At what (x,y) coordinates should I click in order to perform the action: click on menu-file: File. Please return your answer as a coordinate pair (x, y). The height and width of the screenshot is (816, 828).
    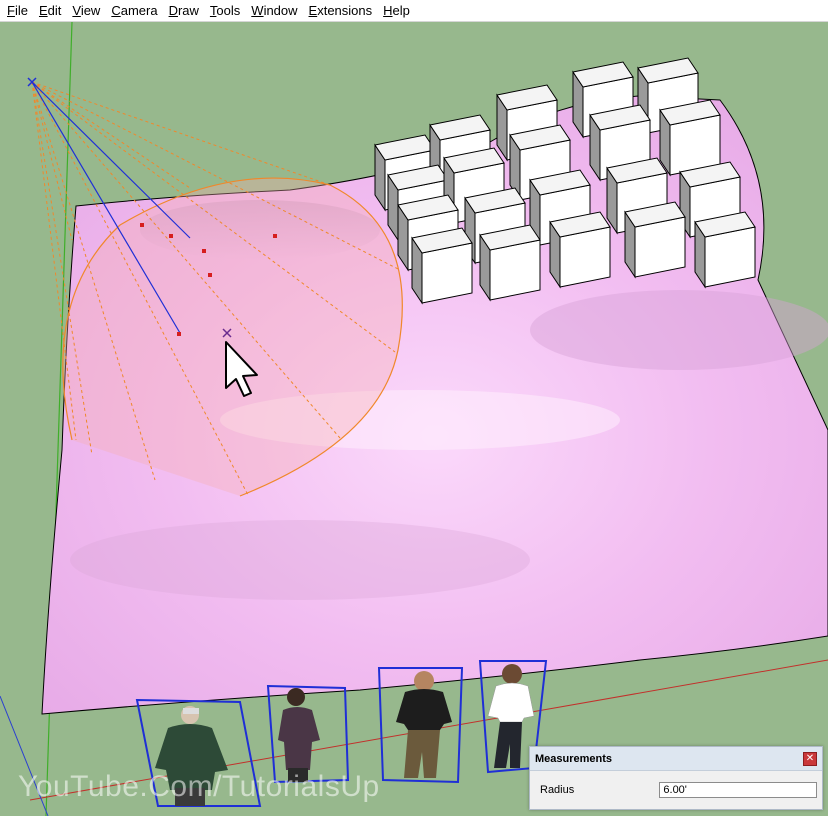
    Looking at the image, I should click on (18, 11).